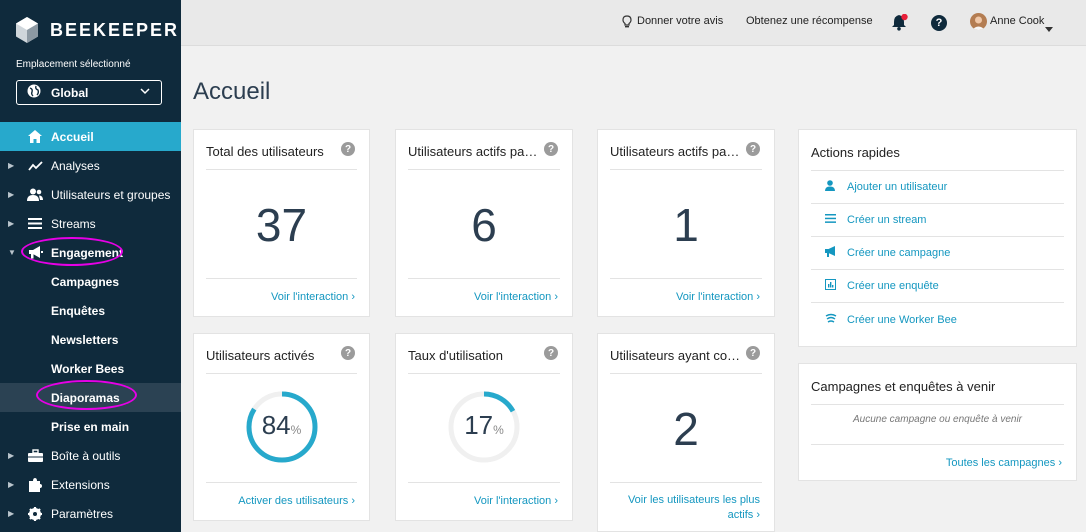 The image size is (1086, 532). I want to click on sidebar-item-label: Engagement, so click(87, 252).